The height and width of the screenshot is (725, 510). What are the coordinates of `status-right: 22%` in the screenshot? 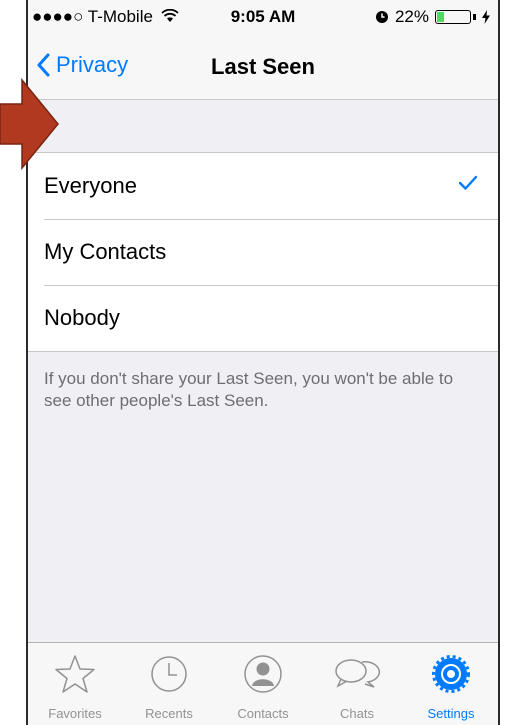 It's located at (432, 17).